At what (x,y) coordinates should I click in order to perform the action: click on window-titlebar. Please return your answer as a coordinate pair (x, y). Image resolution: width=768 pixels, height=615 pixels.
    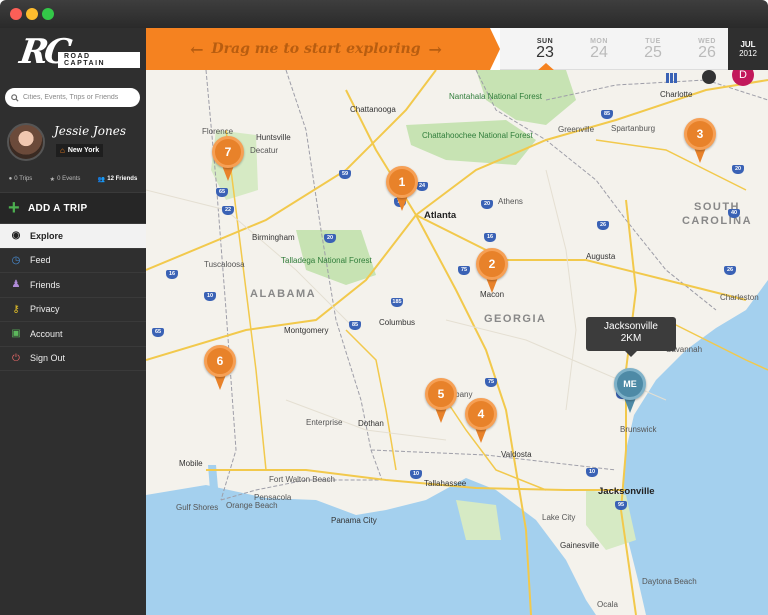
    Looking at the image, I should click on (384, 14).